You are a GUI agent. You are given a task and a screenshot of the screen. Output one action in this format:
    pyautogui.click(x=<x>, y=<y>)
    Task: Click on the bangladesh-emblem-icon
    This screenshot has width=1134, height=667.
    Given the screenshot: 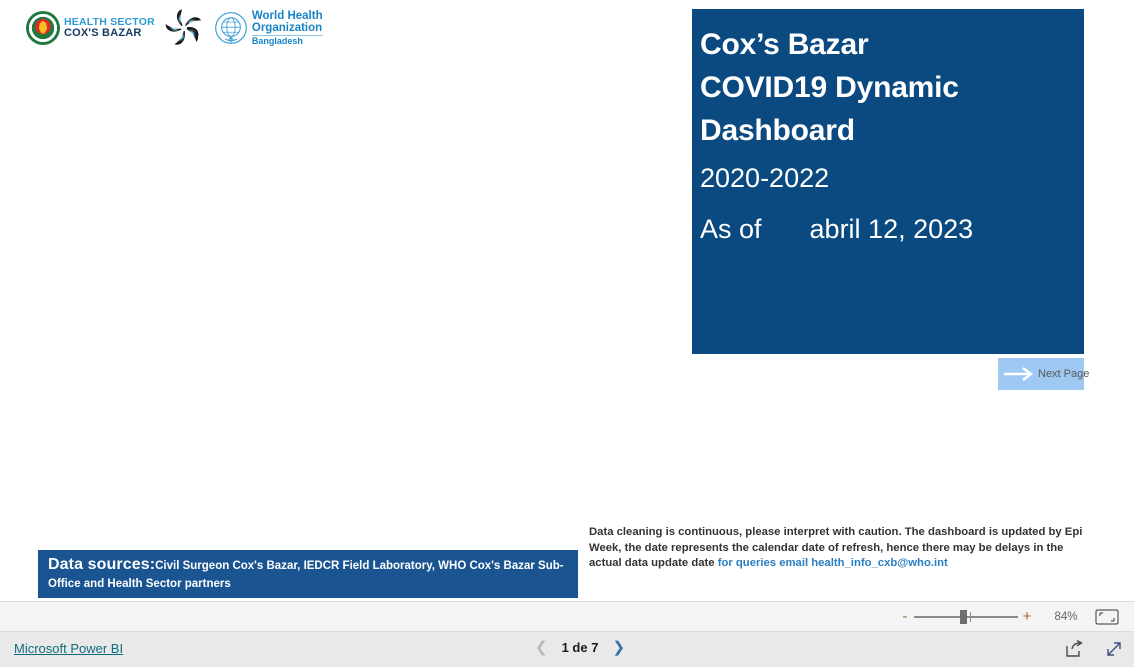 What is the action you would take?
    pyautogui.click(x=43, y=28)
    